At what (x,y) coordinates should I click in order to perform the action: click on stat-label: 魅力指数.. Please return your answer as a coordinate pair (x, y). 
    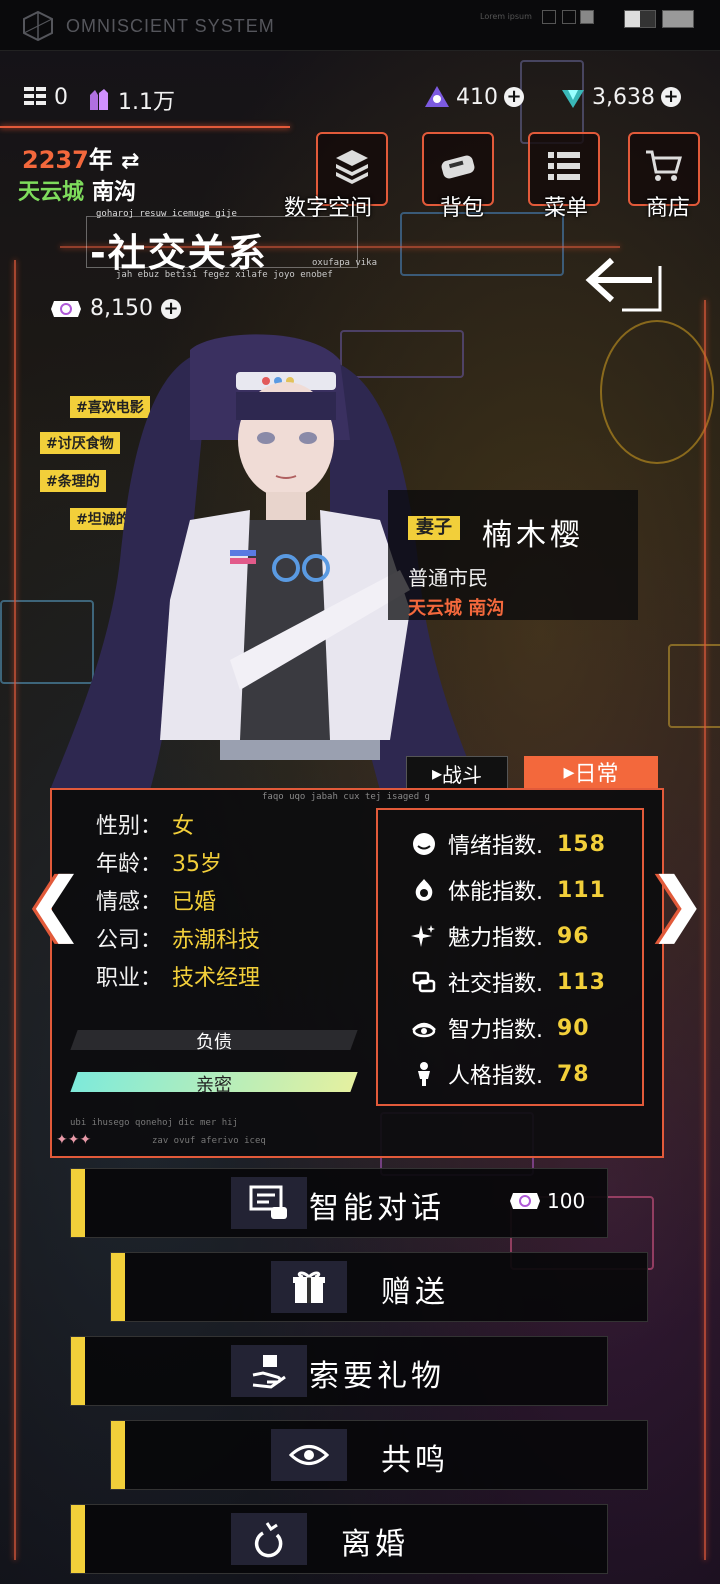
    Looking at the image, I should click on (495, 938).